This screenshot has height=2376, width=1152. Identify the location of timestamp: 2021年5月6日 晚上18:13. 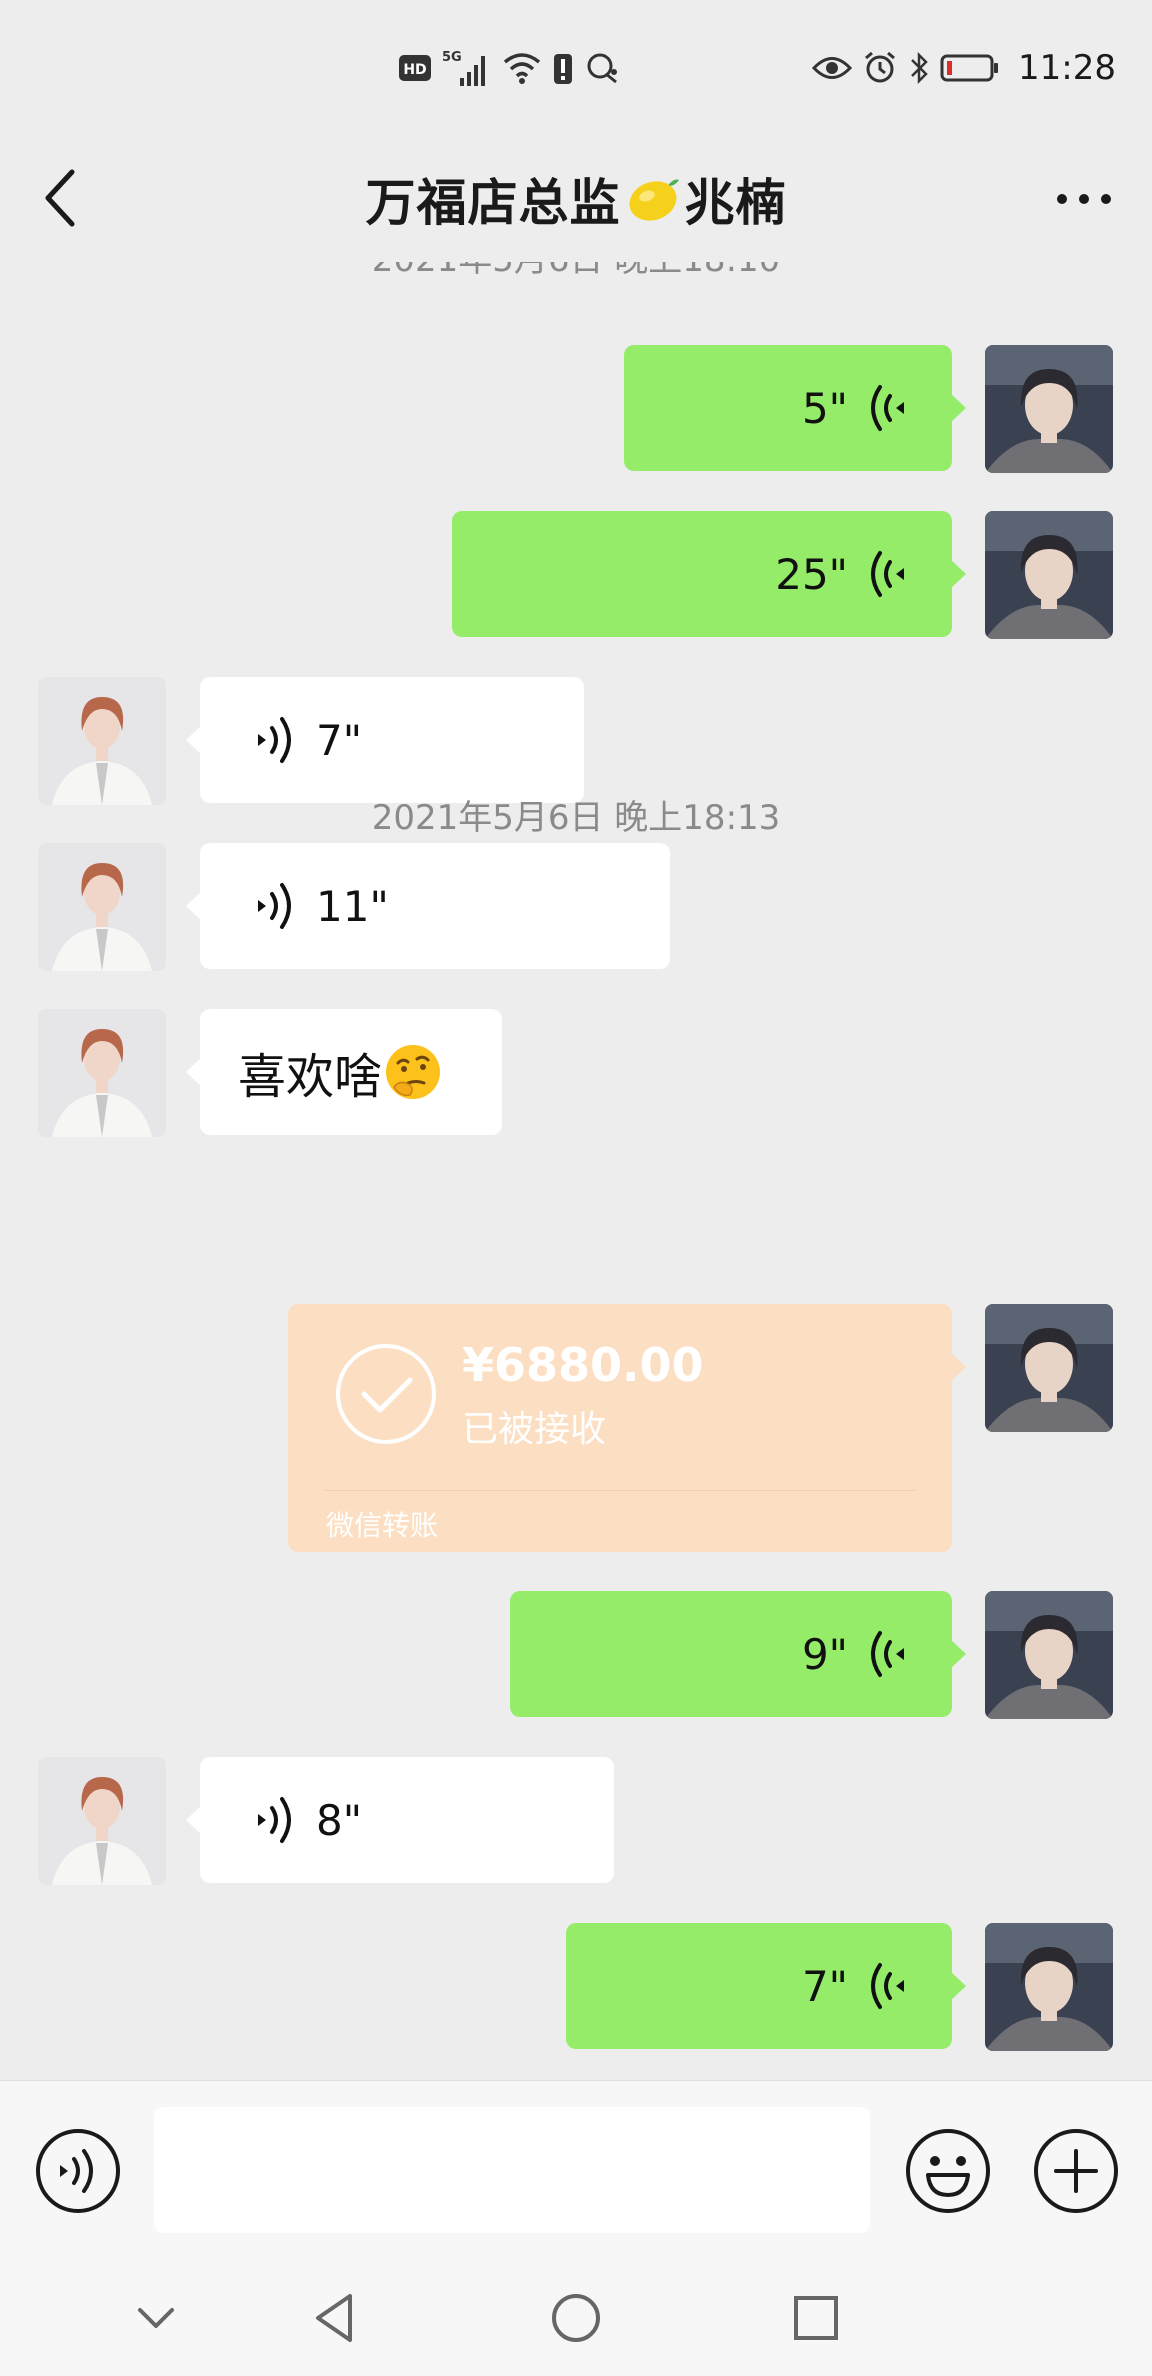
(576, 818).